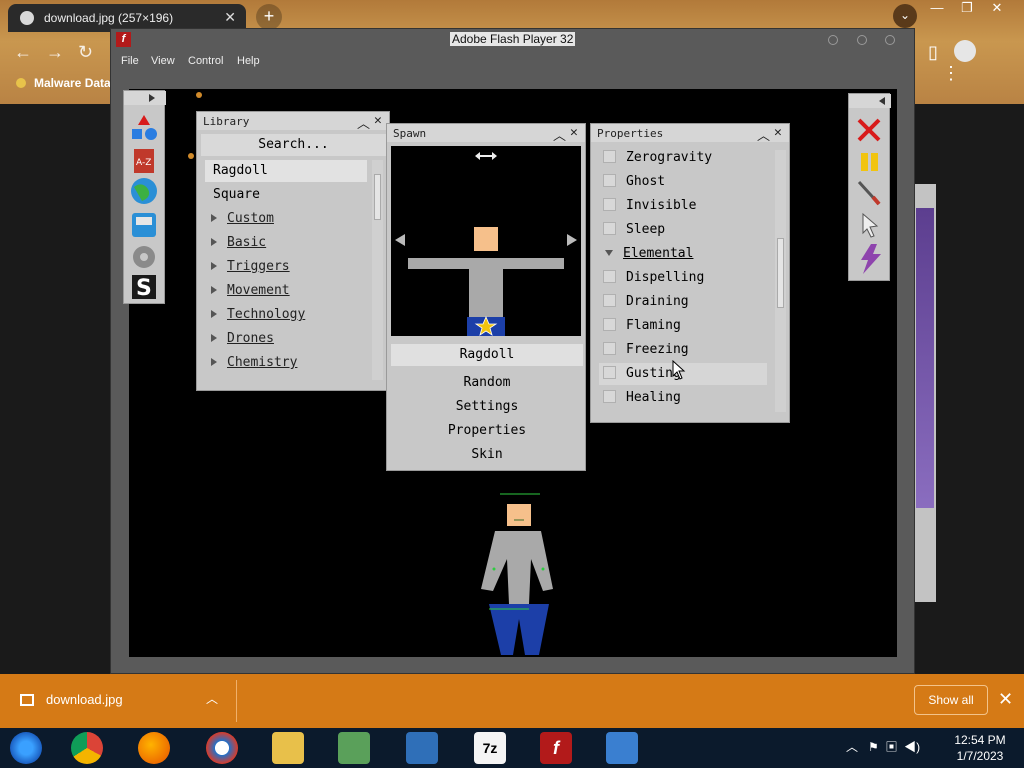 The image size is (1024, 768). Describe the element at coordinates (26, 748) in the screenshot. I see `start-orb-icon` at that location.